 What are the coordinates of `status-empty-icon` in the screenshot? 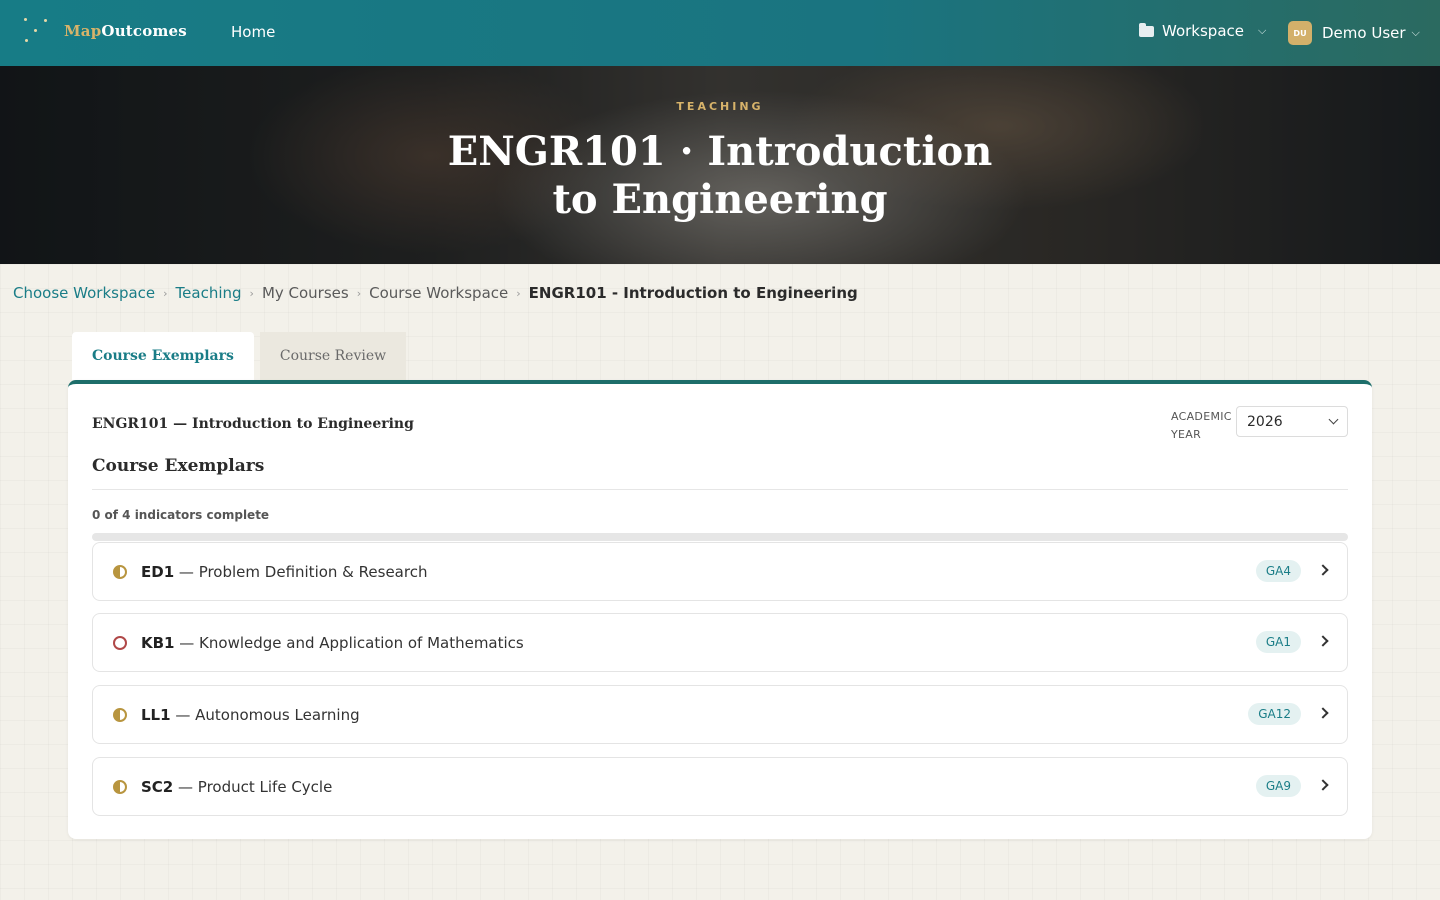 It's located at (120, 643).